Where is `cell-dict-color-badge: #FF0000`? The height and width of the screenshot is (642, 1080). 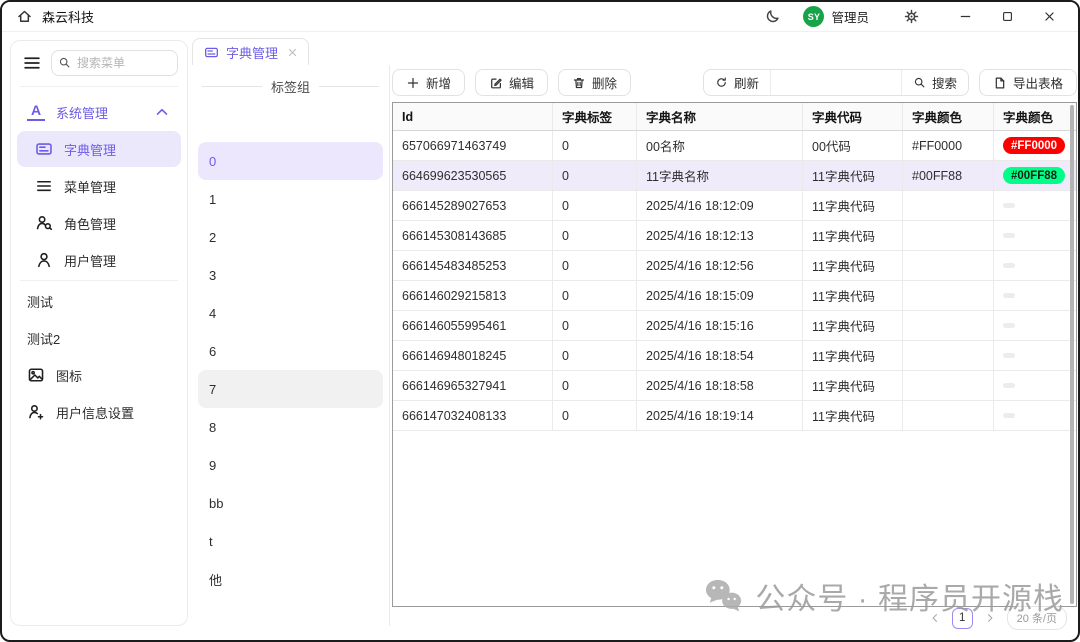
cell-dict-color-badge: #FF0000 is located at coordinates (1035, 145).